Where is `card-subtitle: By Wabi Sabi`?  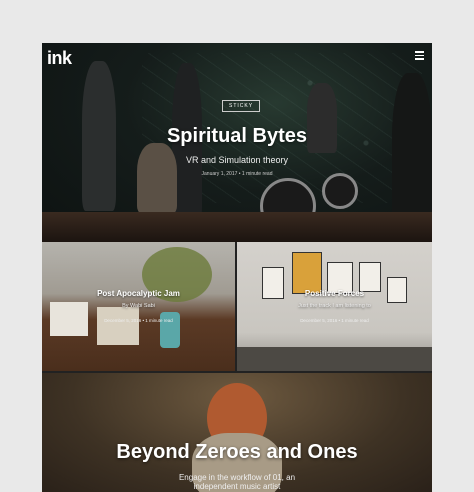
card-subtitle: By Wabi Sabi is located at coordinates (138, 306).